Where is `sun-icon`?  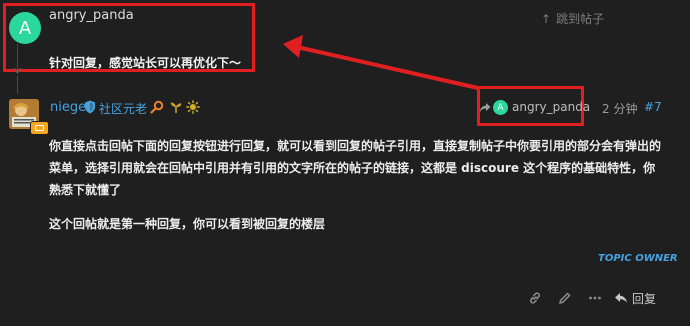
sun-icon is located at coordinates (193, 107).